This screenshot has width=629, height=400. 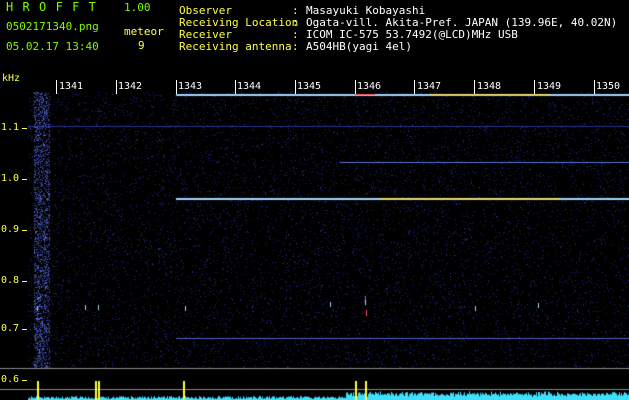 What do you see at coordinates (190, 86) in the screenshot?
I see `x-tick-label: 1343` at bounding box center [190, 86].